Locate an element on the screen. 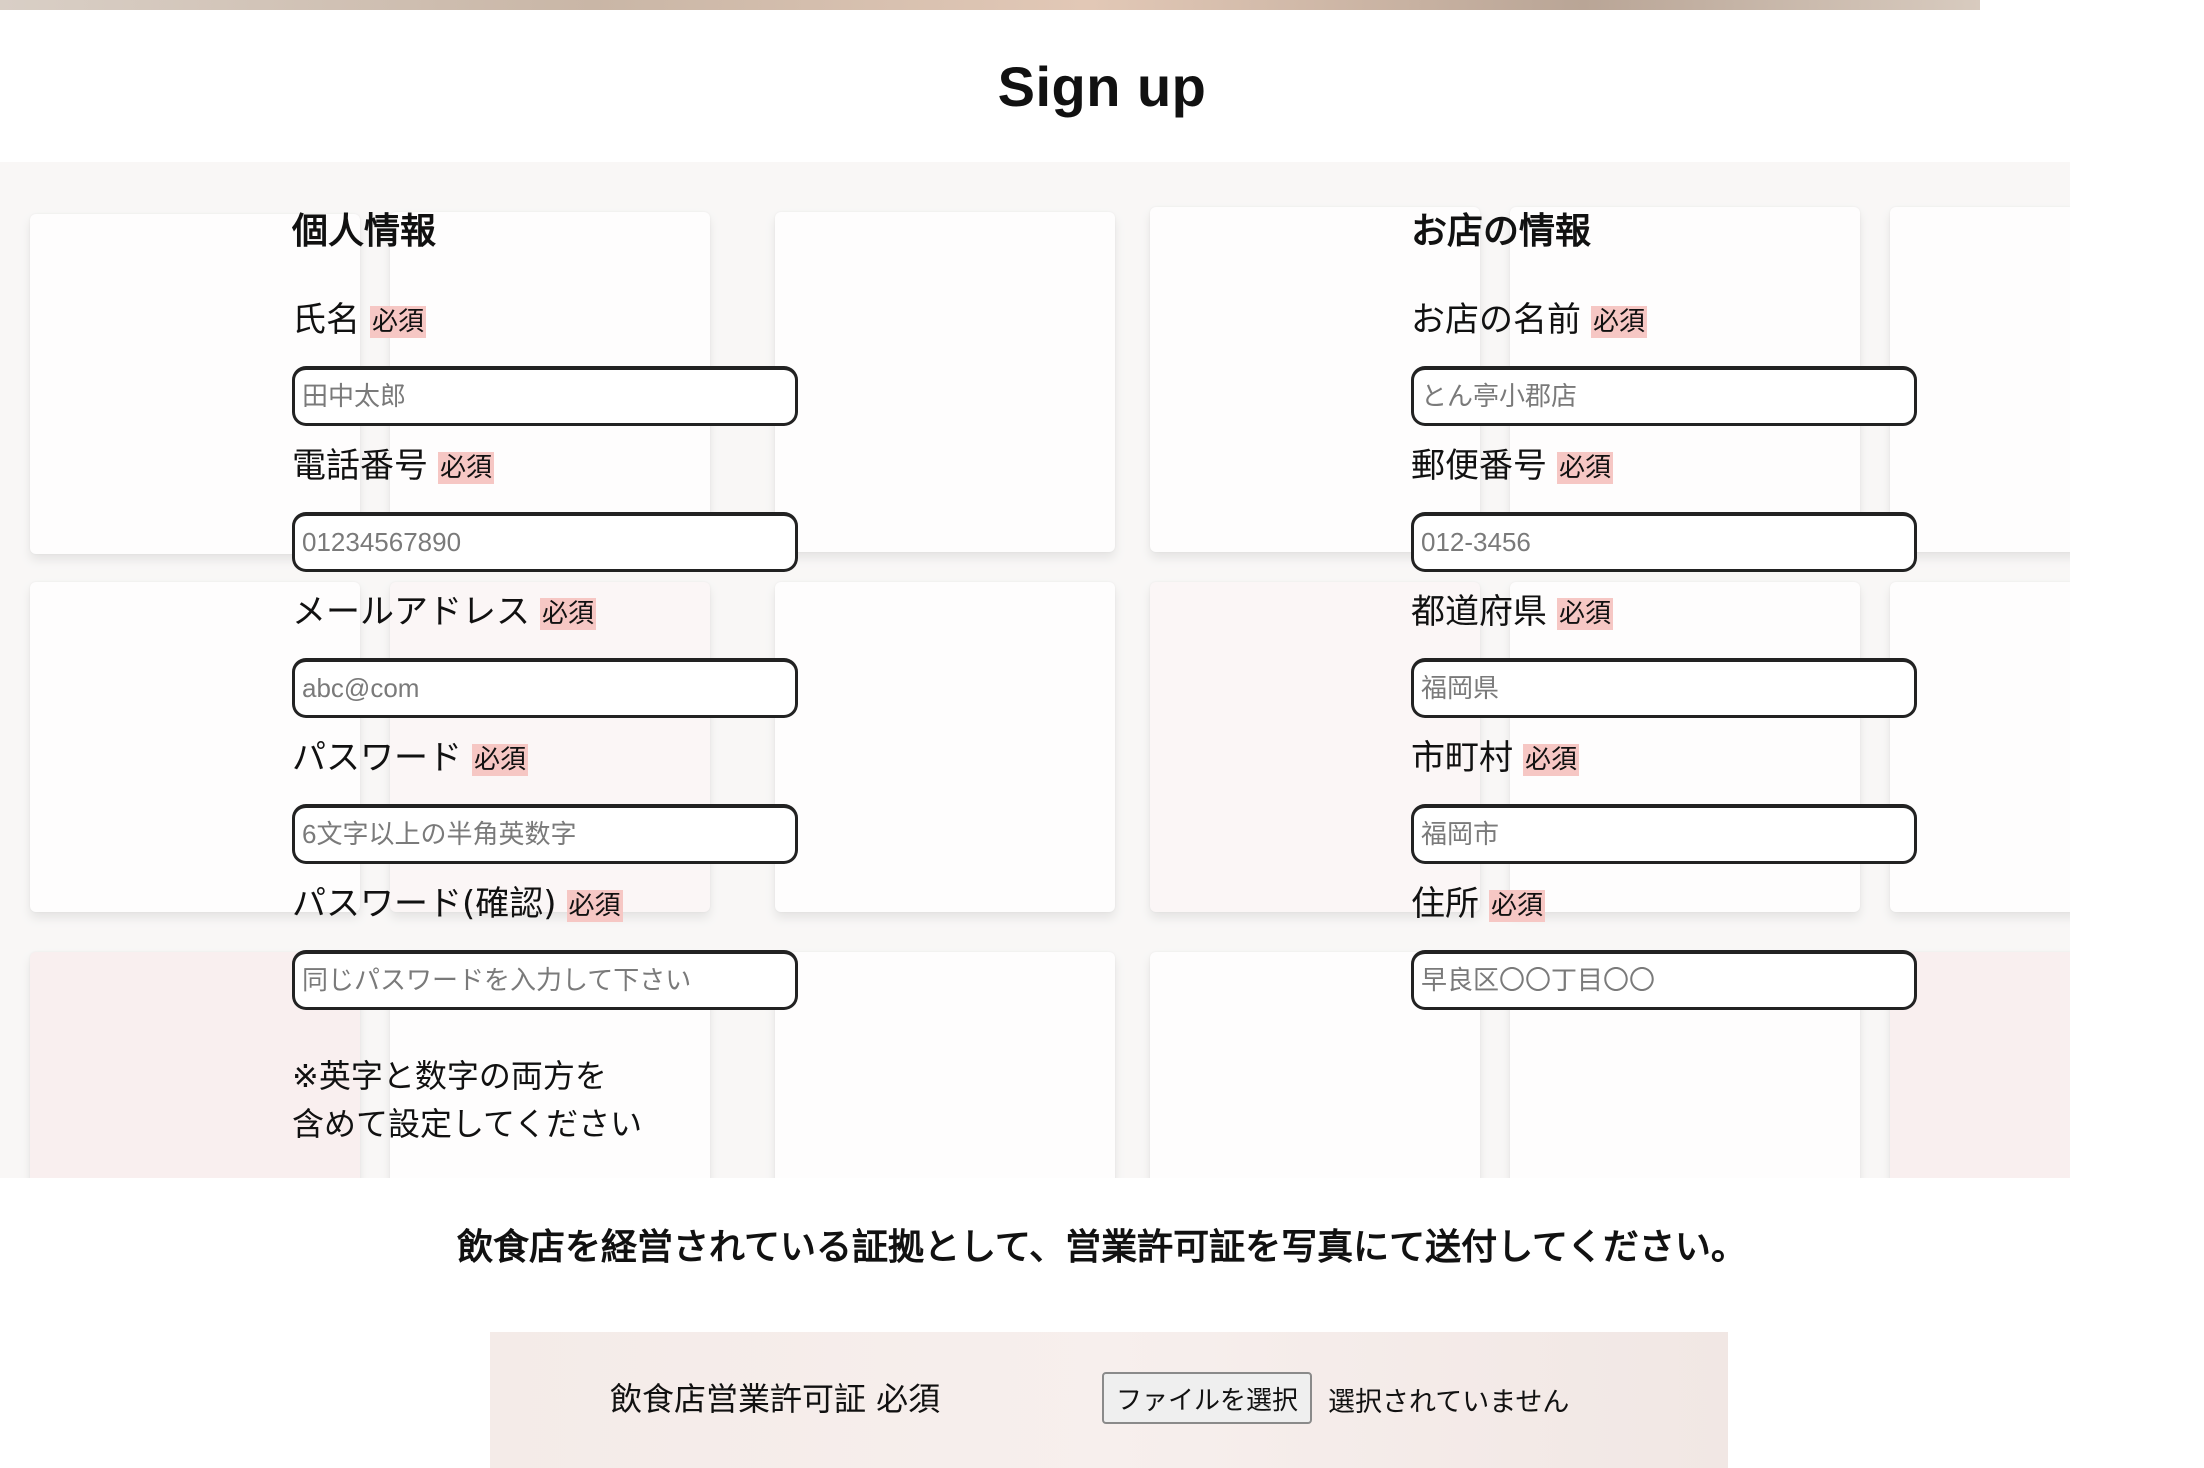 This screenshot has height=1468, width=2204. password-note-line1: ※英字と数字の両方を is located at coordinates (449, 1076).